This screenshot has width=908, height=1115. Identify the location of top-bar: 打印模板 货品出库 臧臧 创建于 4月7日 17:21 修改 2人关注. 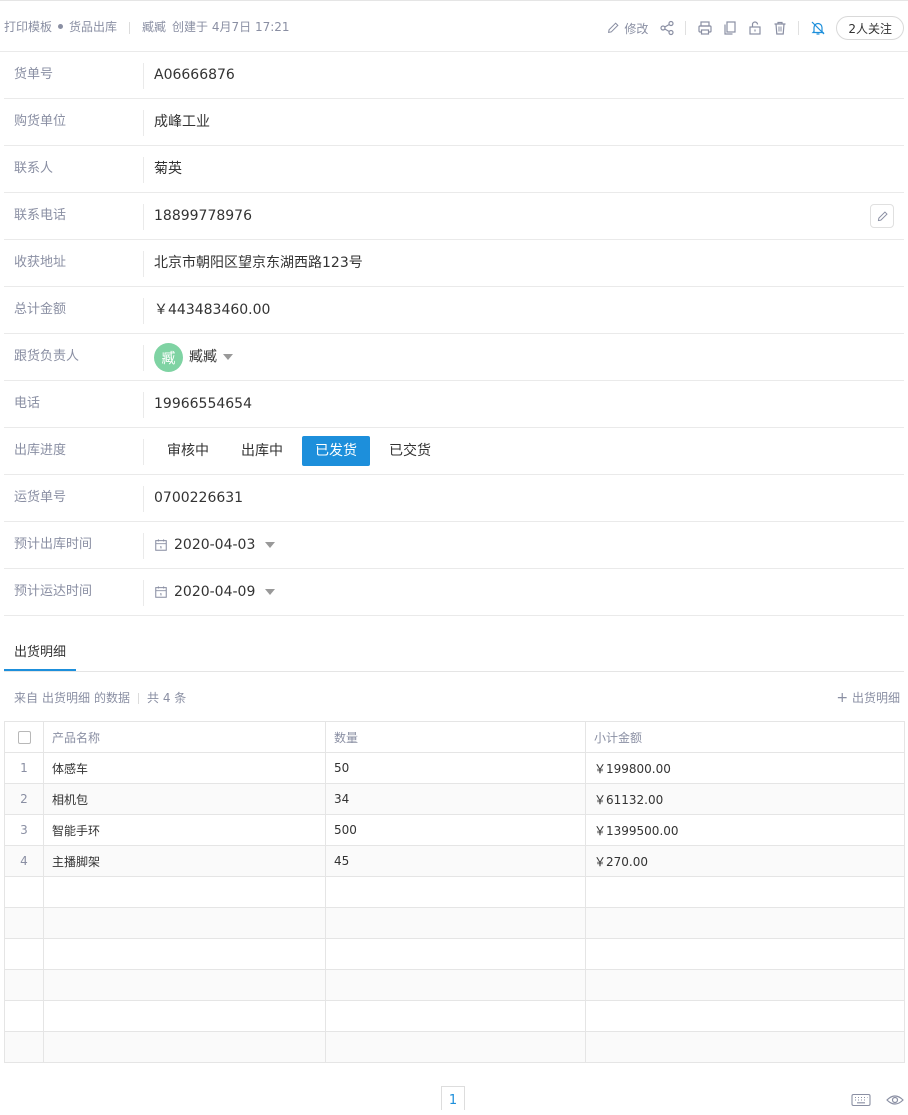
(454, 26).